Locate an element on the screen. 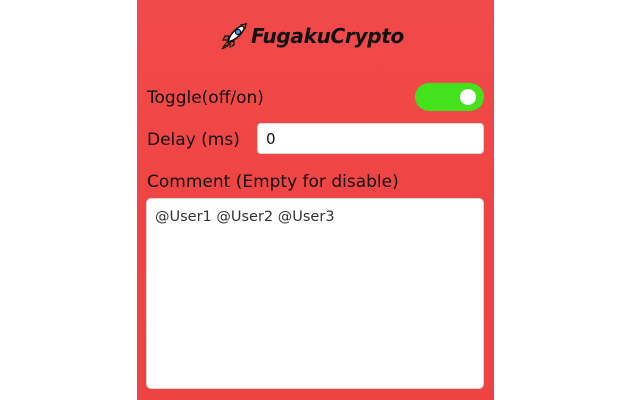  brand-name: FugakuCrypto is located at coordinates (327, 36).